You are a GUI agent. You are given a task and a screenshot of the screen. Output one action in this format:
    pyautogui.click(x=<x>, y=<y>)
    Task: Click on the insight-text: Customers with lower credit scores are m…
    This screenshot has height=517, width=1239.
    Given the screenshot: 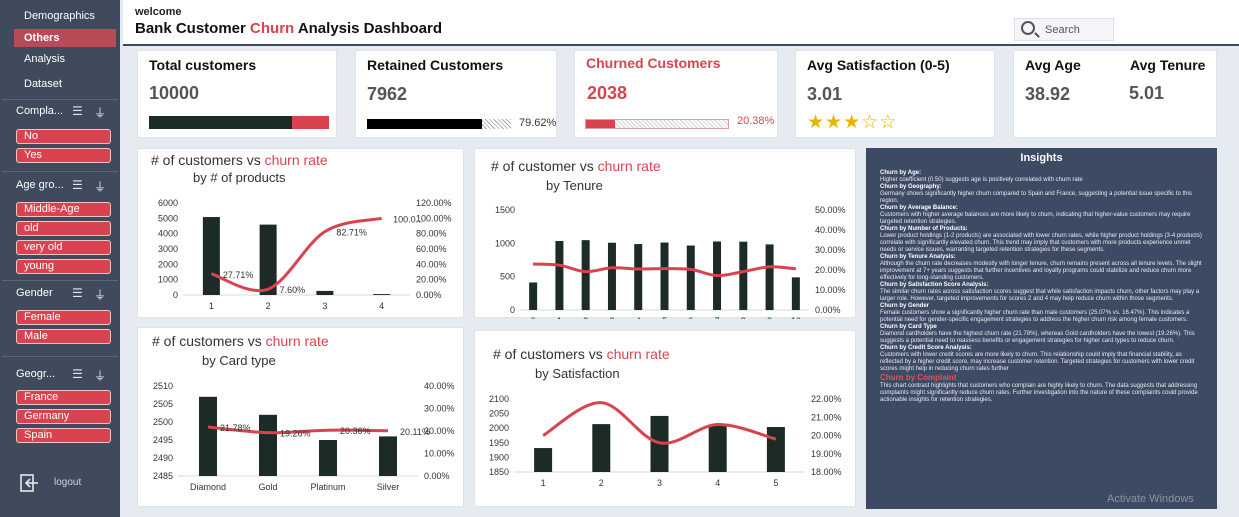 What is the action you would take?
    pyautogui.click(x=1037, y=362)
    